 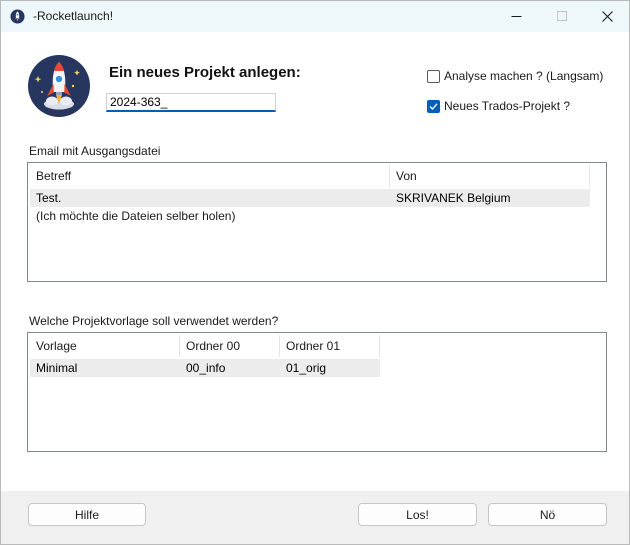 What do you see at coordinates (95, 151) in the screenshot?
I see `email-section-label: Email mit Ausgangsdatei` at bounding box center [95, 151].